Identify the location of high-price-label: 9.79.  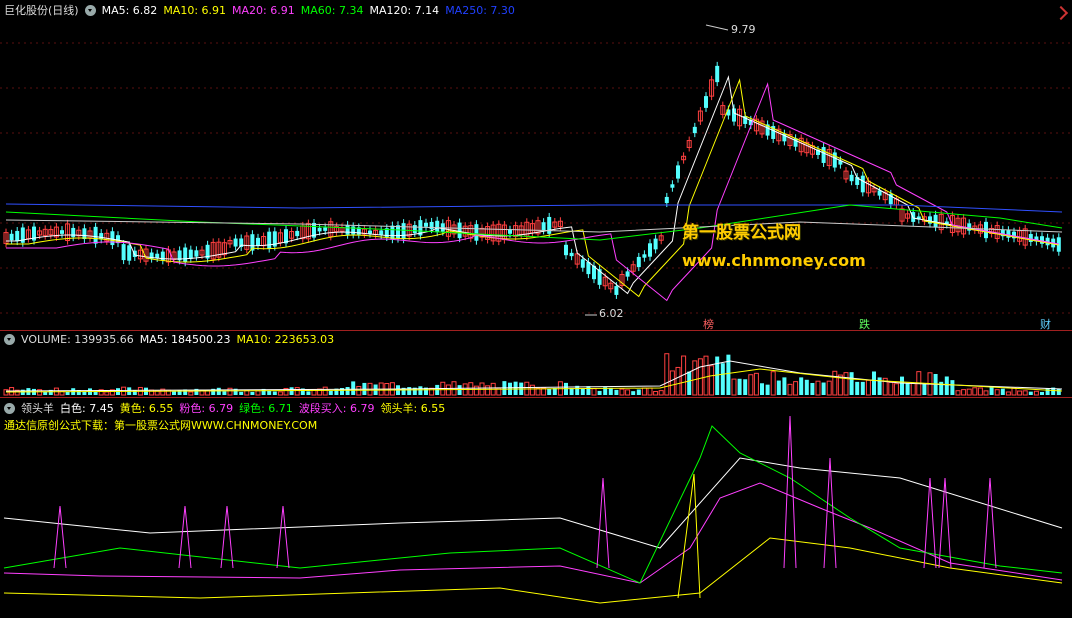
(743, 29).